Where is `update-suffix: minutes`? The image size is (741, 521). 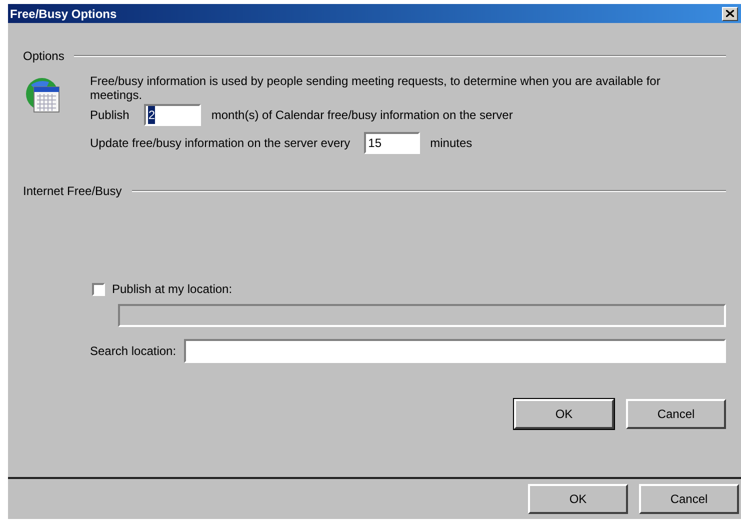
update-suffix: minutes is located at coordinates (451, 143).